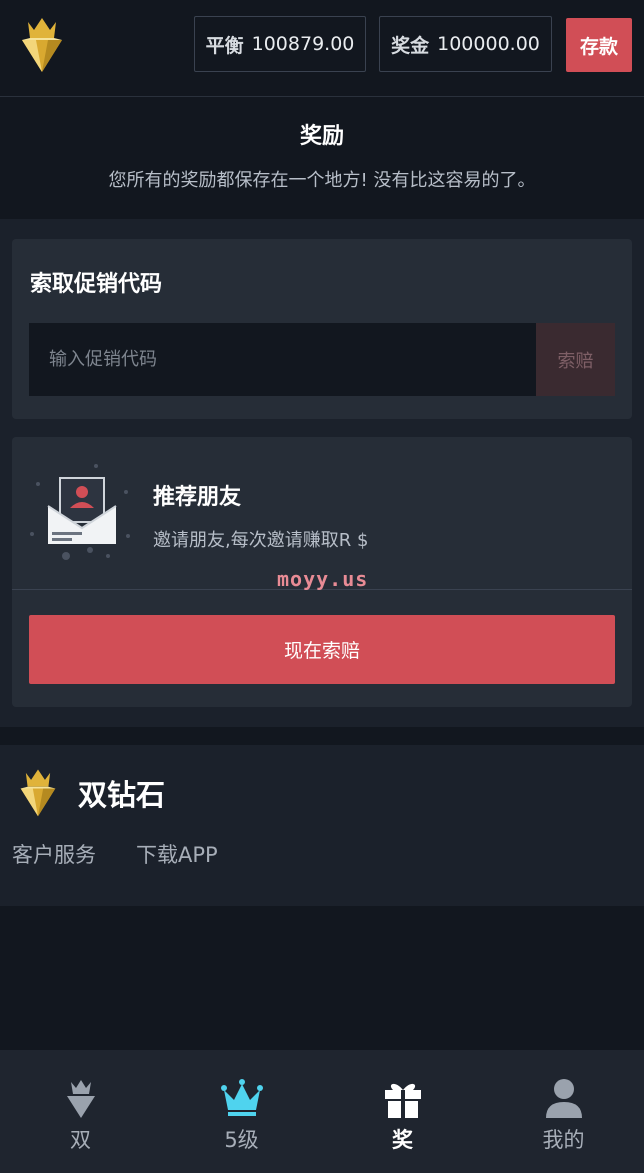 The height and width of the screenshot is (1173, 644). I want to click on deposit-button: 存款, so click(599, 45).